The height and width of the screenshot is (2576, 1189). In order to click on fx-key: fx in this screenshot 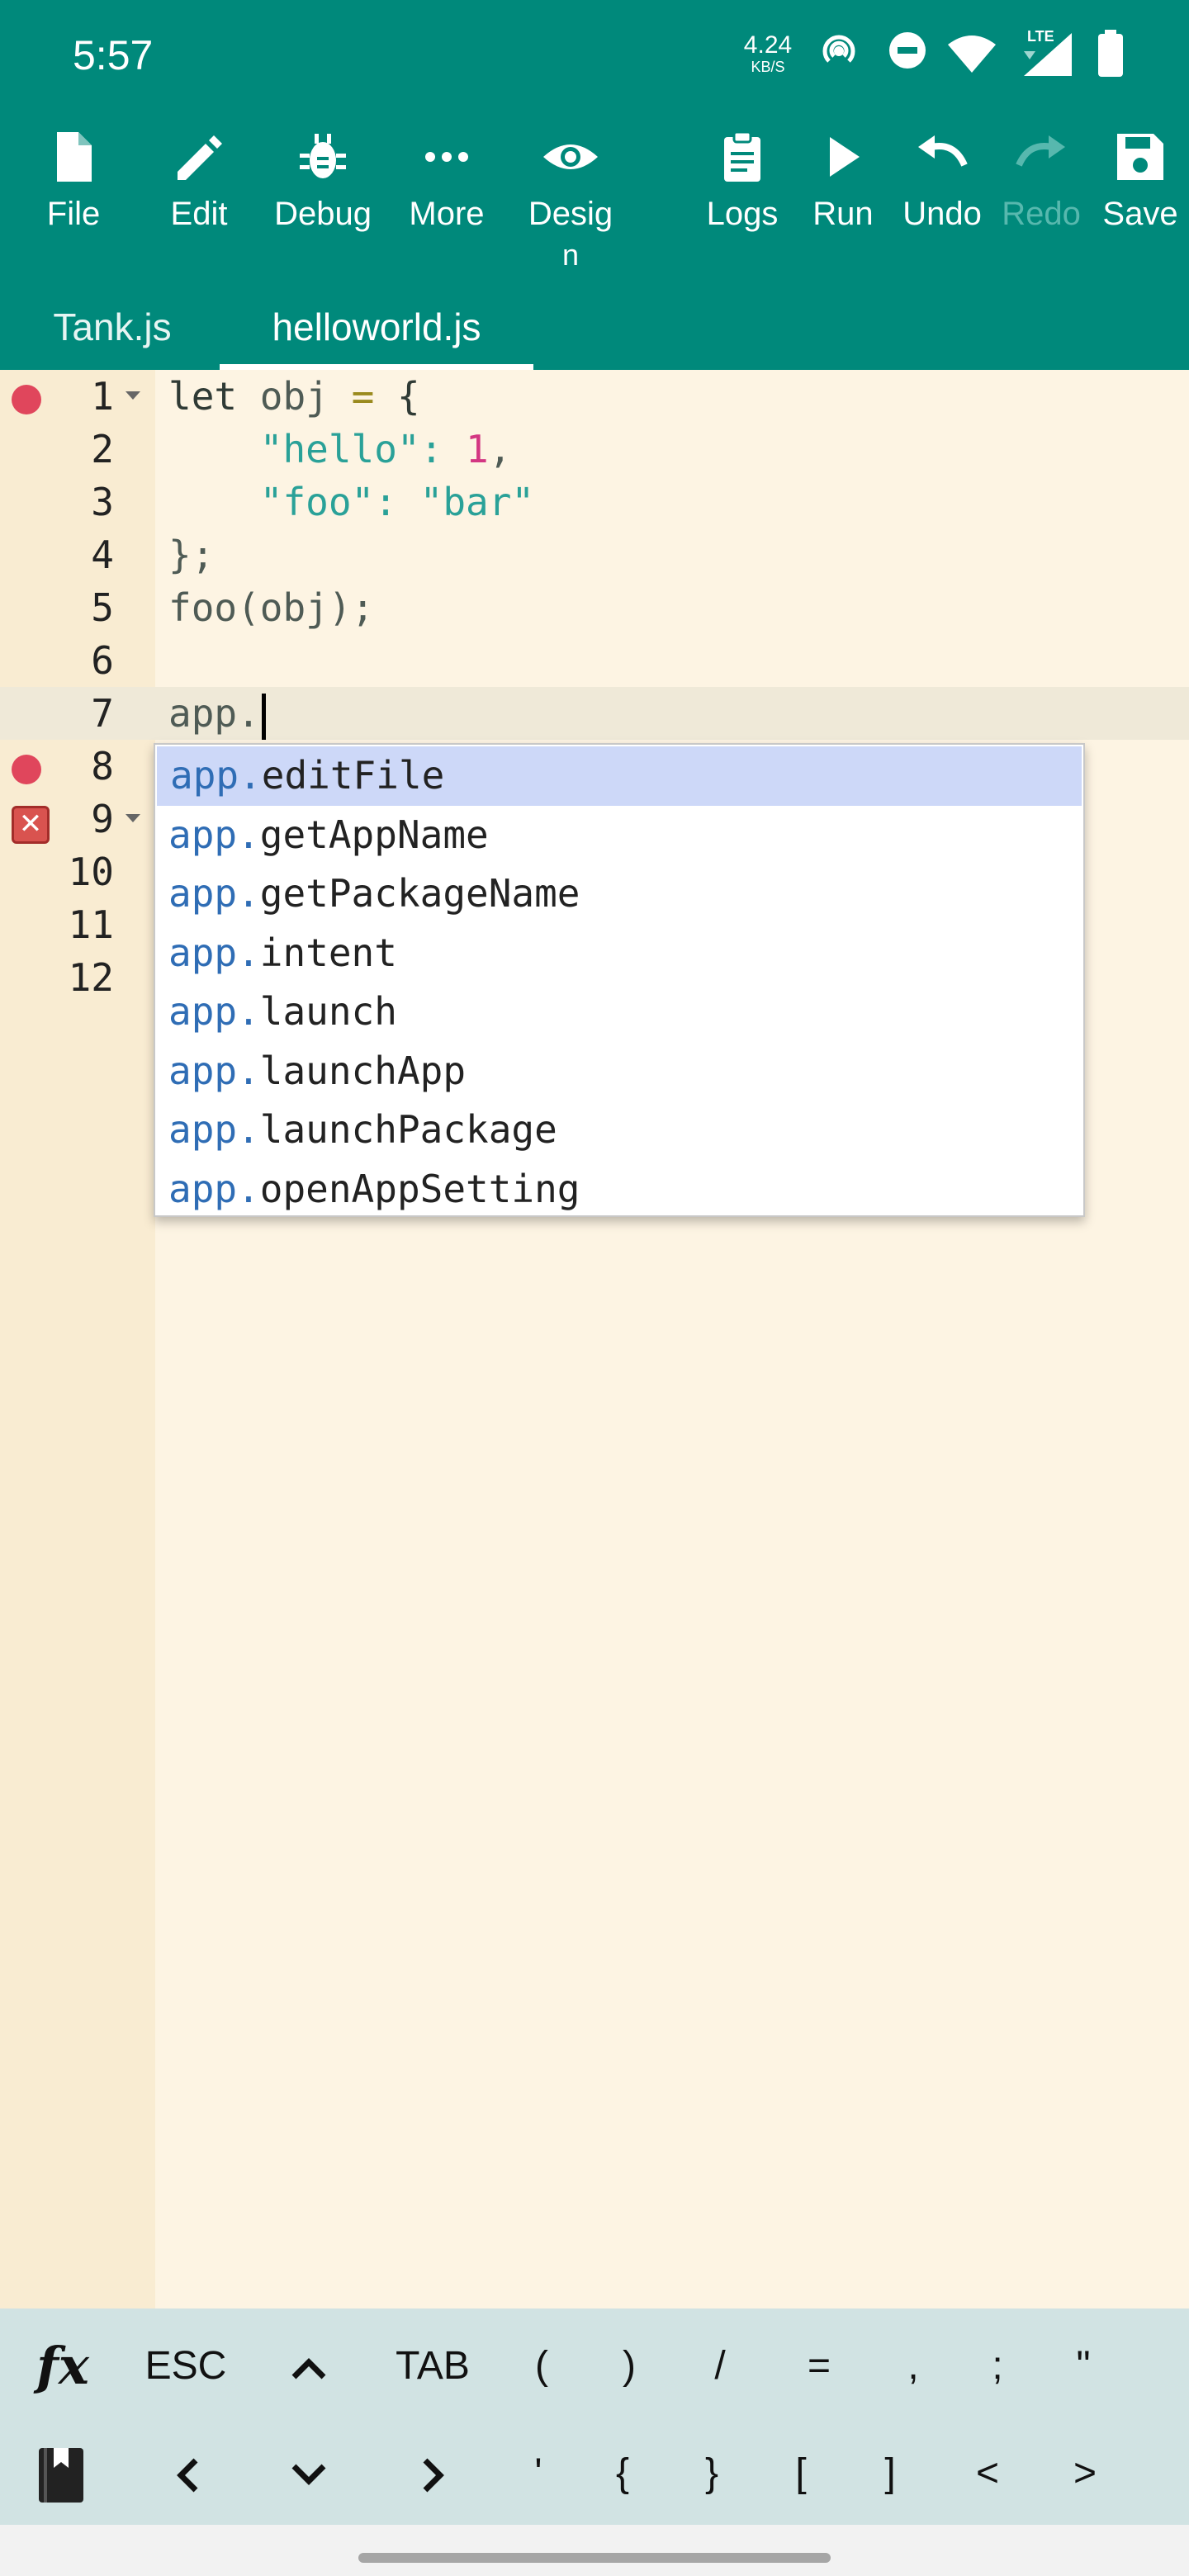, I will do `click(62, 2366)`.